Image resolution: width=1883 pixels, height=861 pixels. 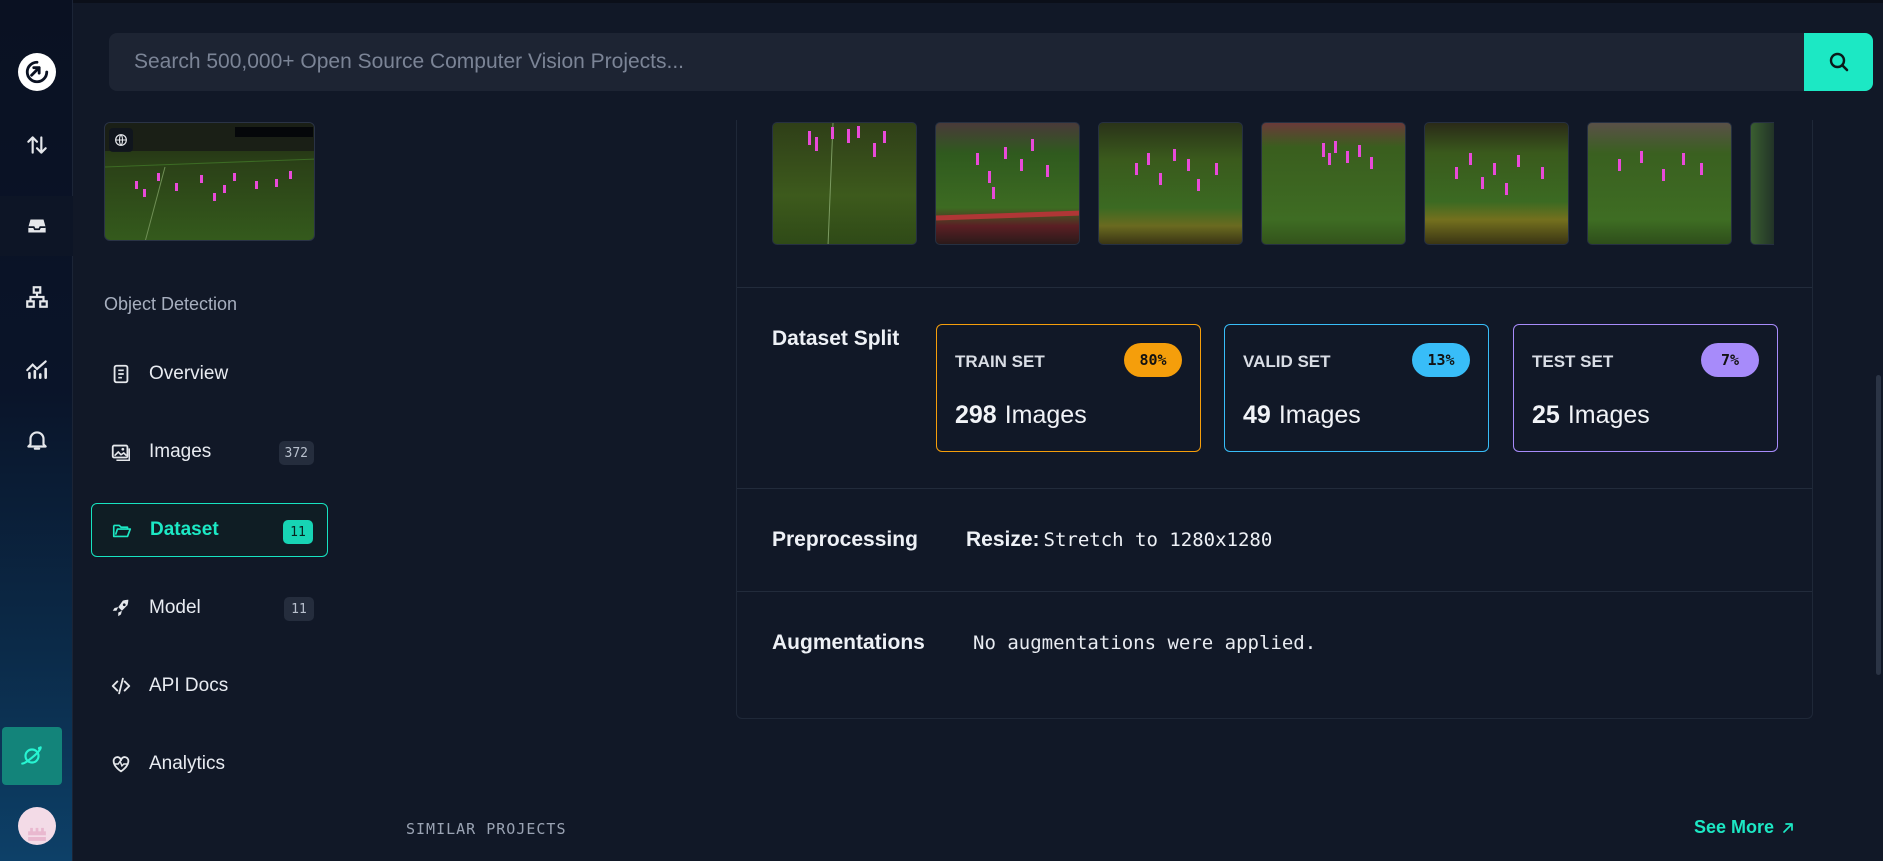 I want to click on globe-icon, so click(x=121, y=140).